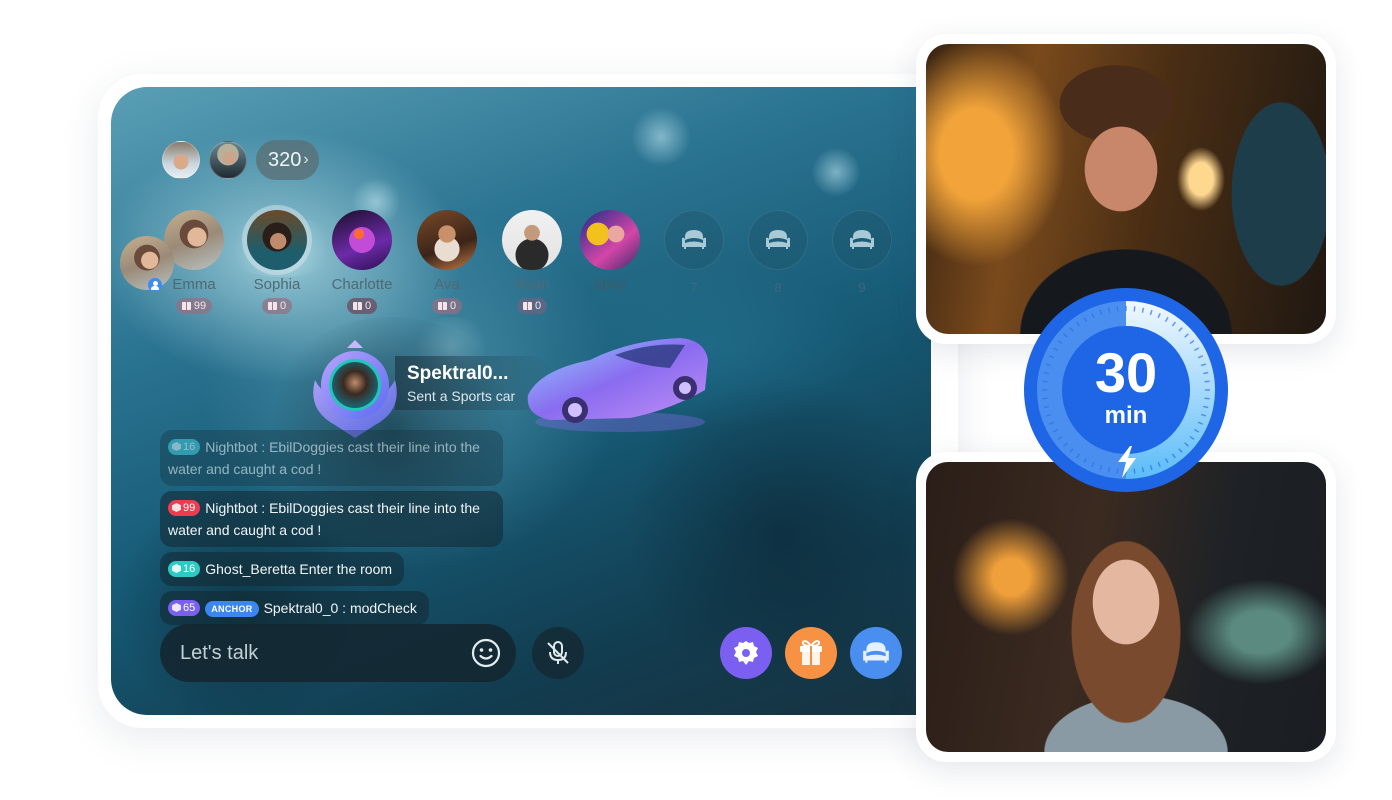 The width and height of the screenshot is (1392, 800). Describe the element at coordinates (340, 608) in the screenshot. I see `chat-text: Spektral0_0 : modCheck` at that location.